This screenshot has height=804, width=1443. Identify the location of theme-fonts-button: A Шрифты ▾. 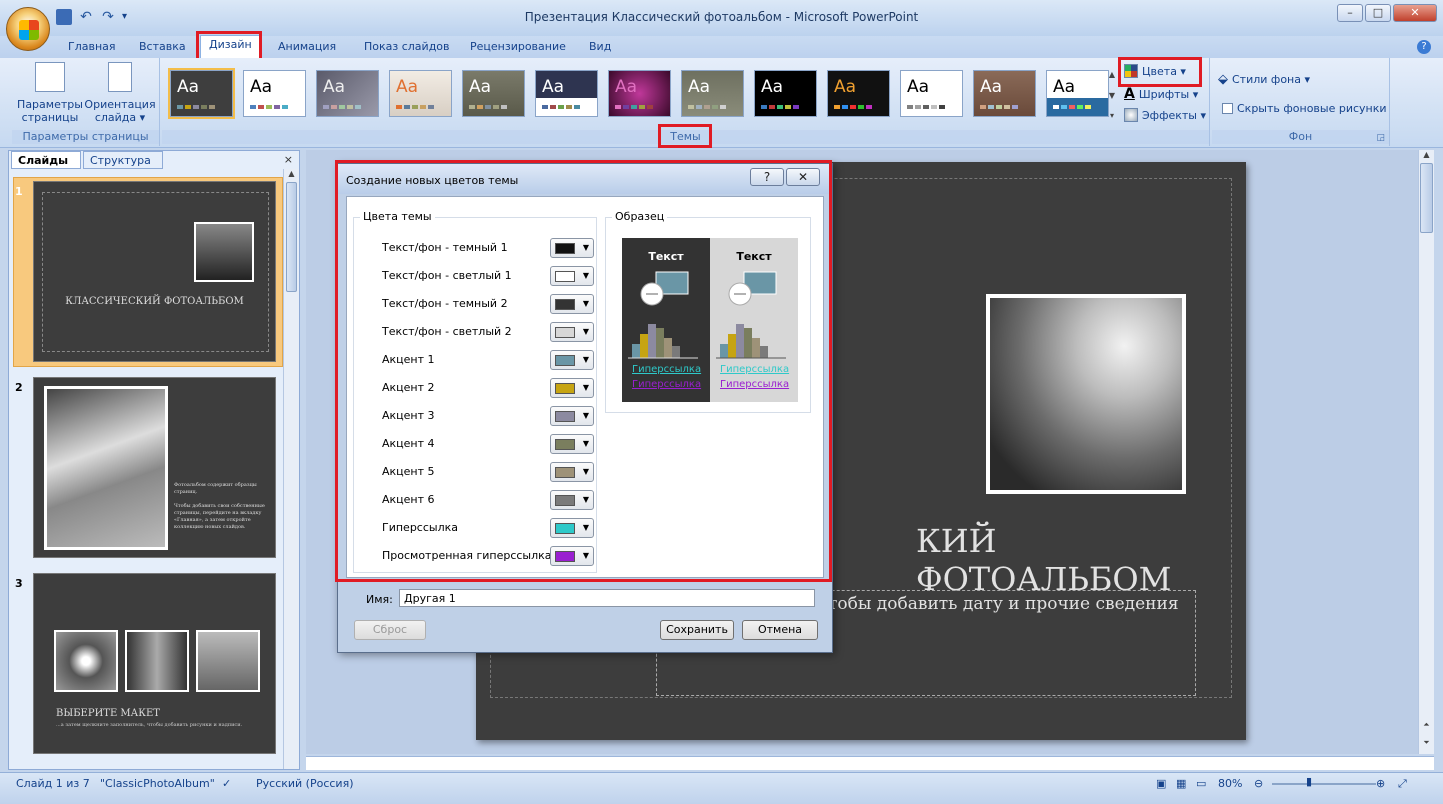
(1161, 94).